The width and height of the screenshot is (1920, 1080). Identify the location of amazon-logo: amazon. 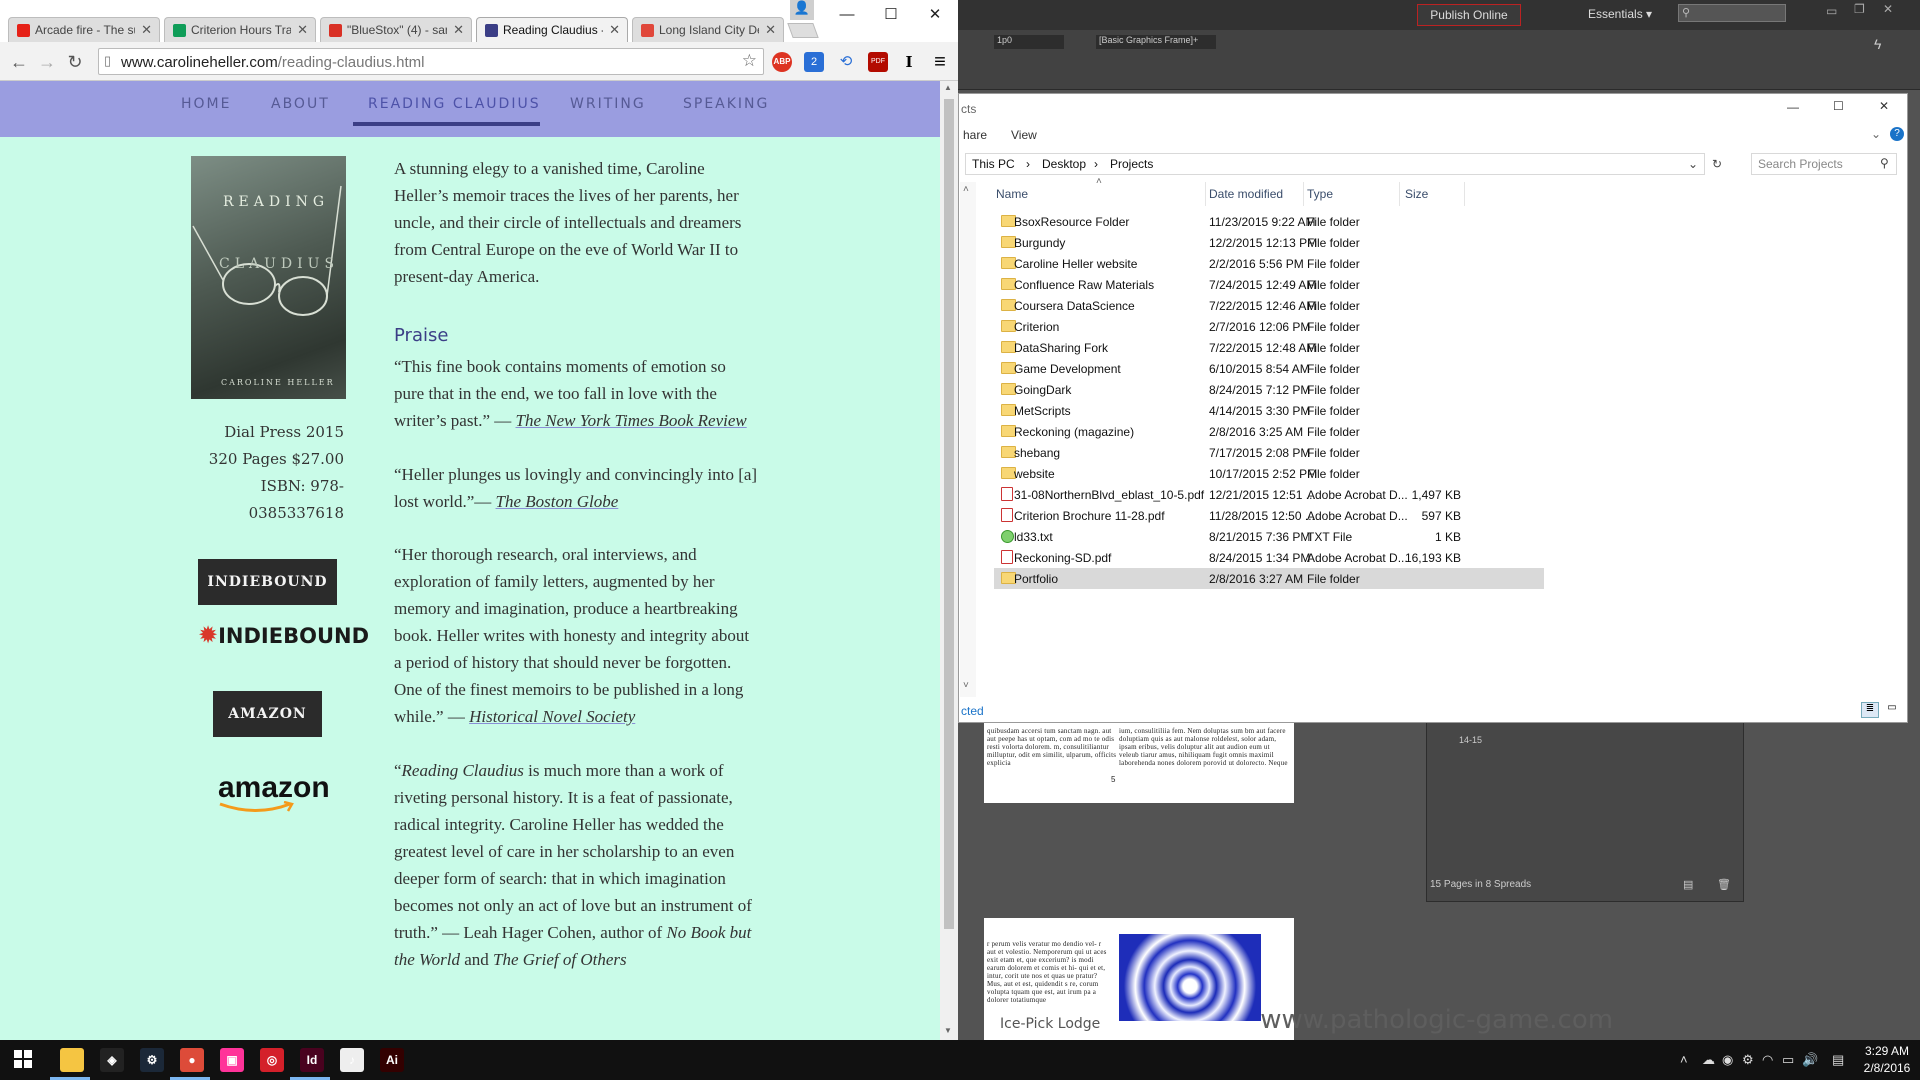
(274, 791).